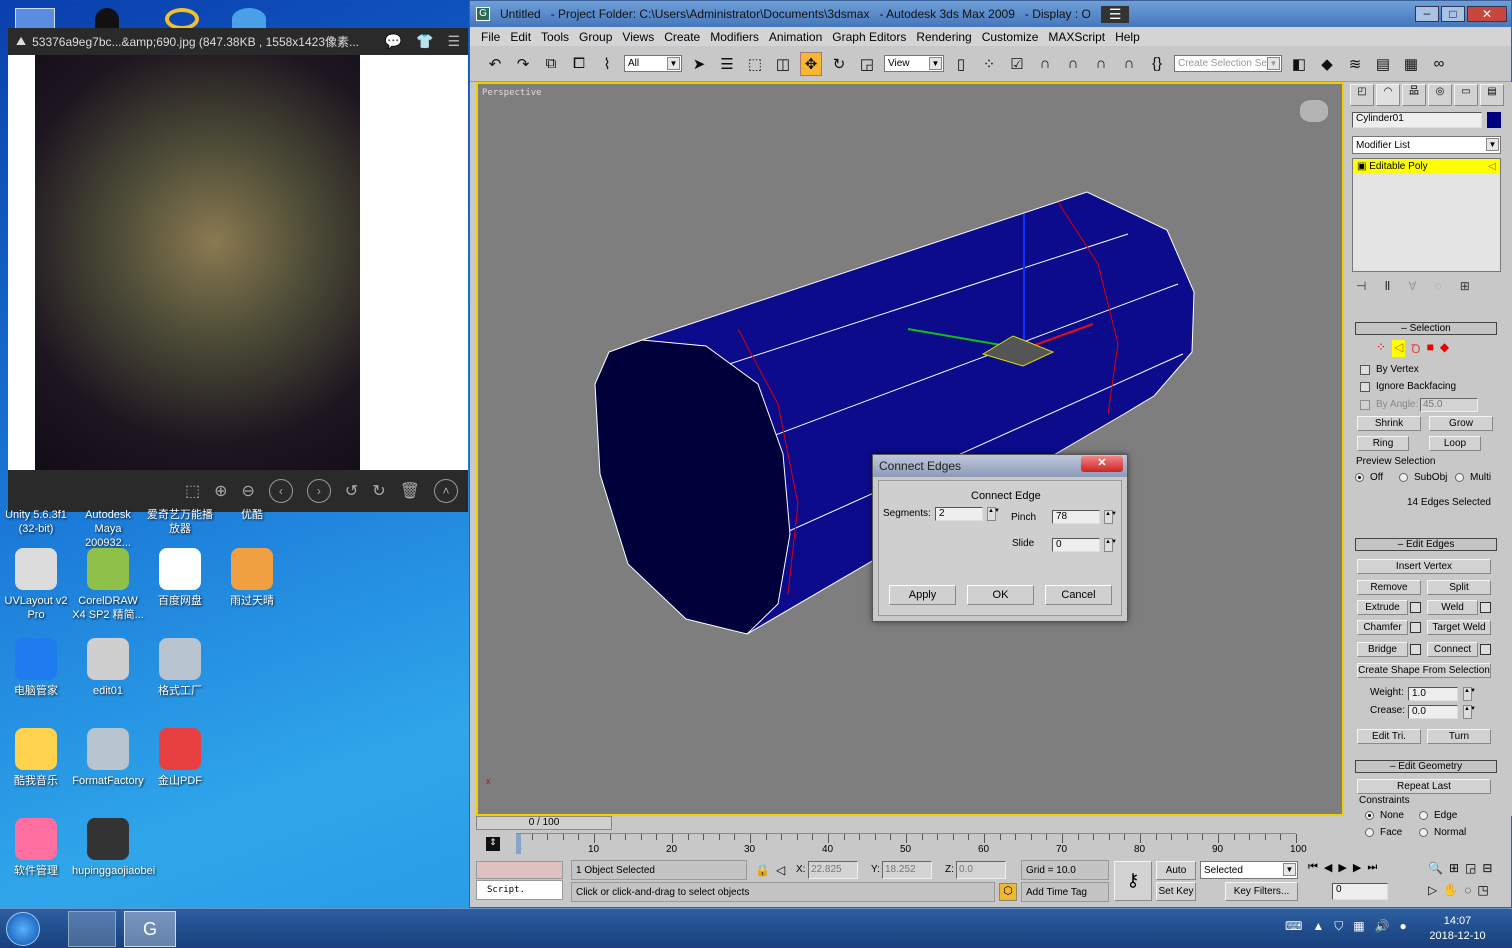 The image size is (1512, 948). Describe the element at coordinates (1176, 877) in the screenshot. I see `auto-key-button: Auto Key` at that location.